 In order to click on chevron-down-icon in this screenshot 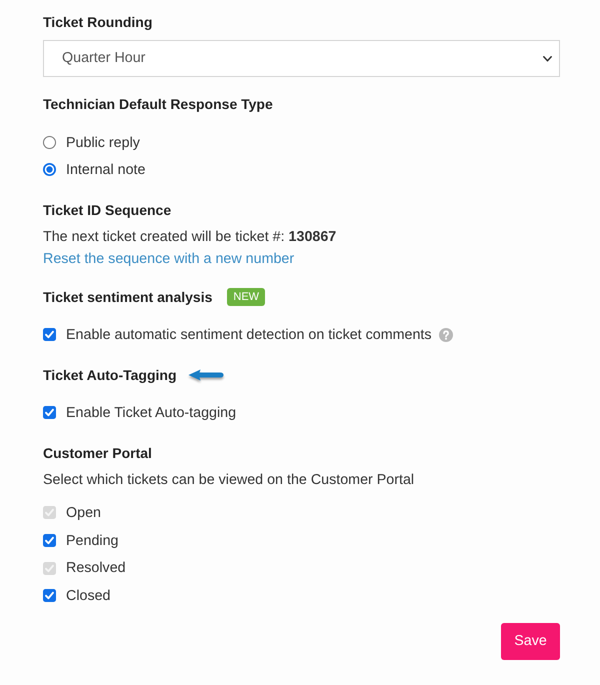, I will do `click(547, 59)`.